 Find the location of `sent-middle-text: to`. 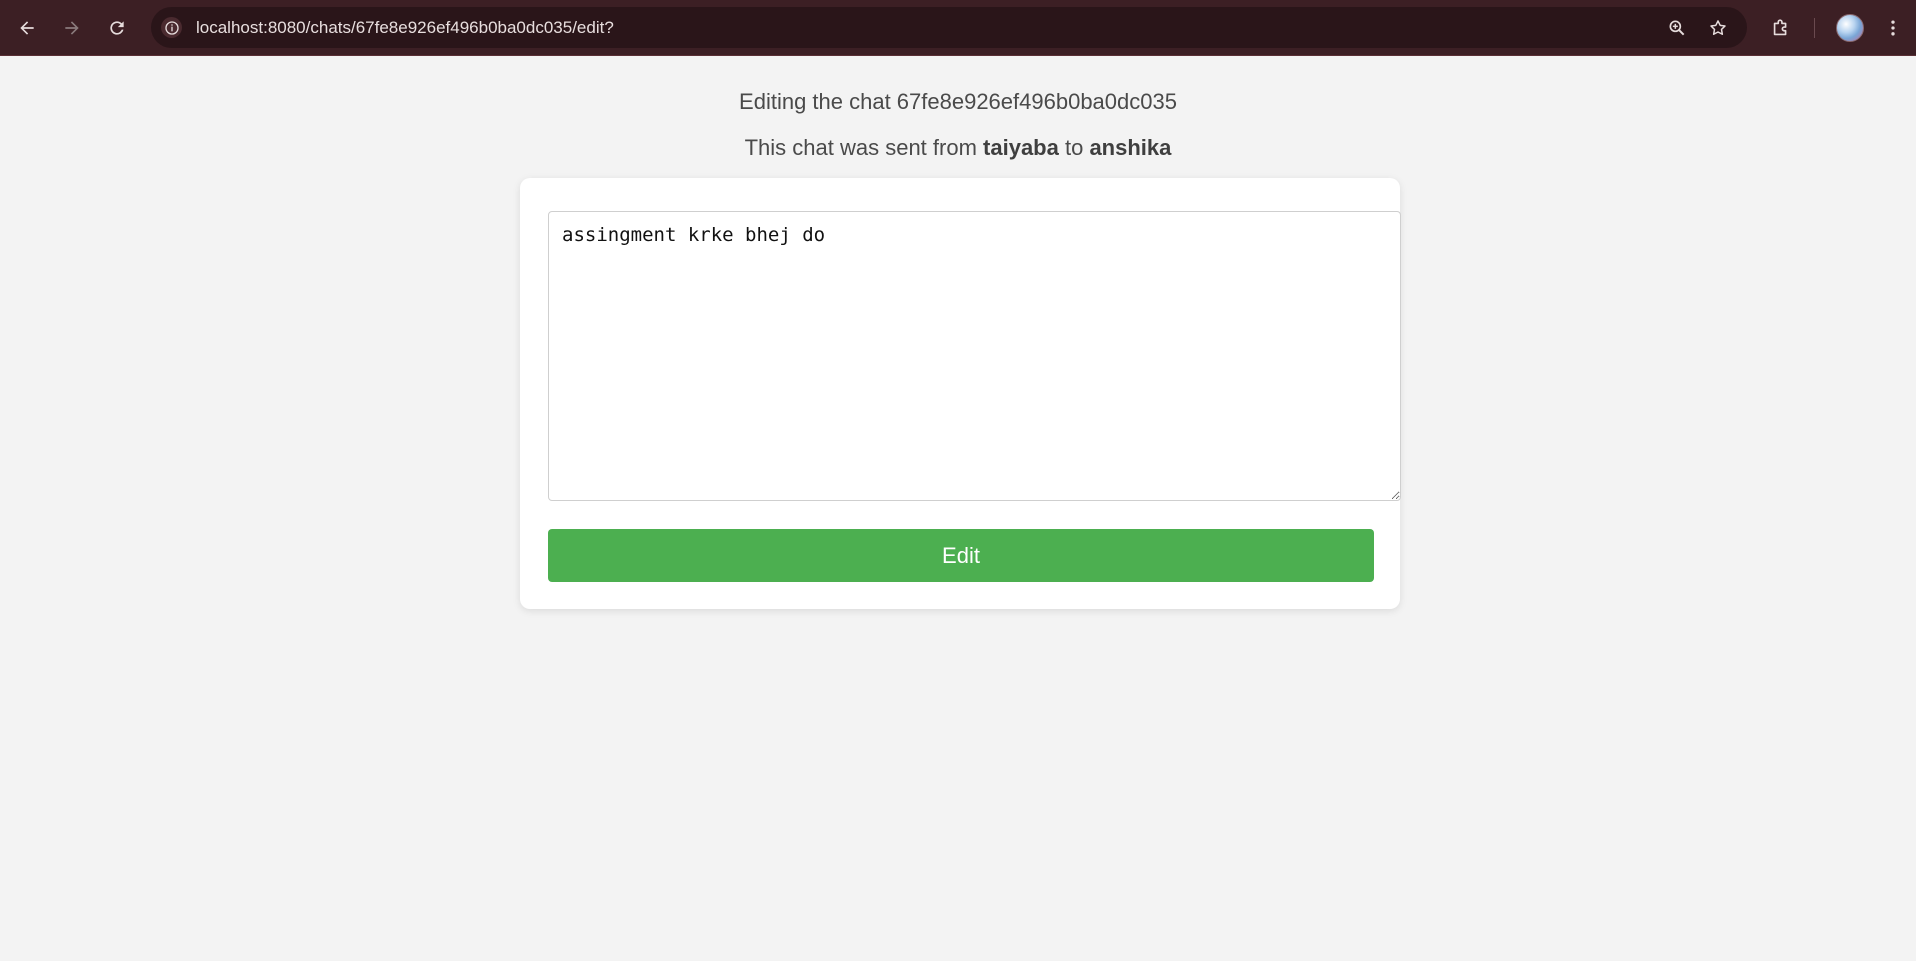

sent-middle-text: to is located at coordinates (1074, 147).